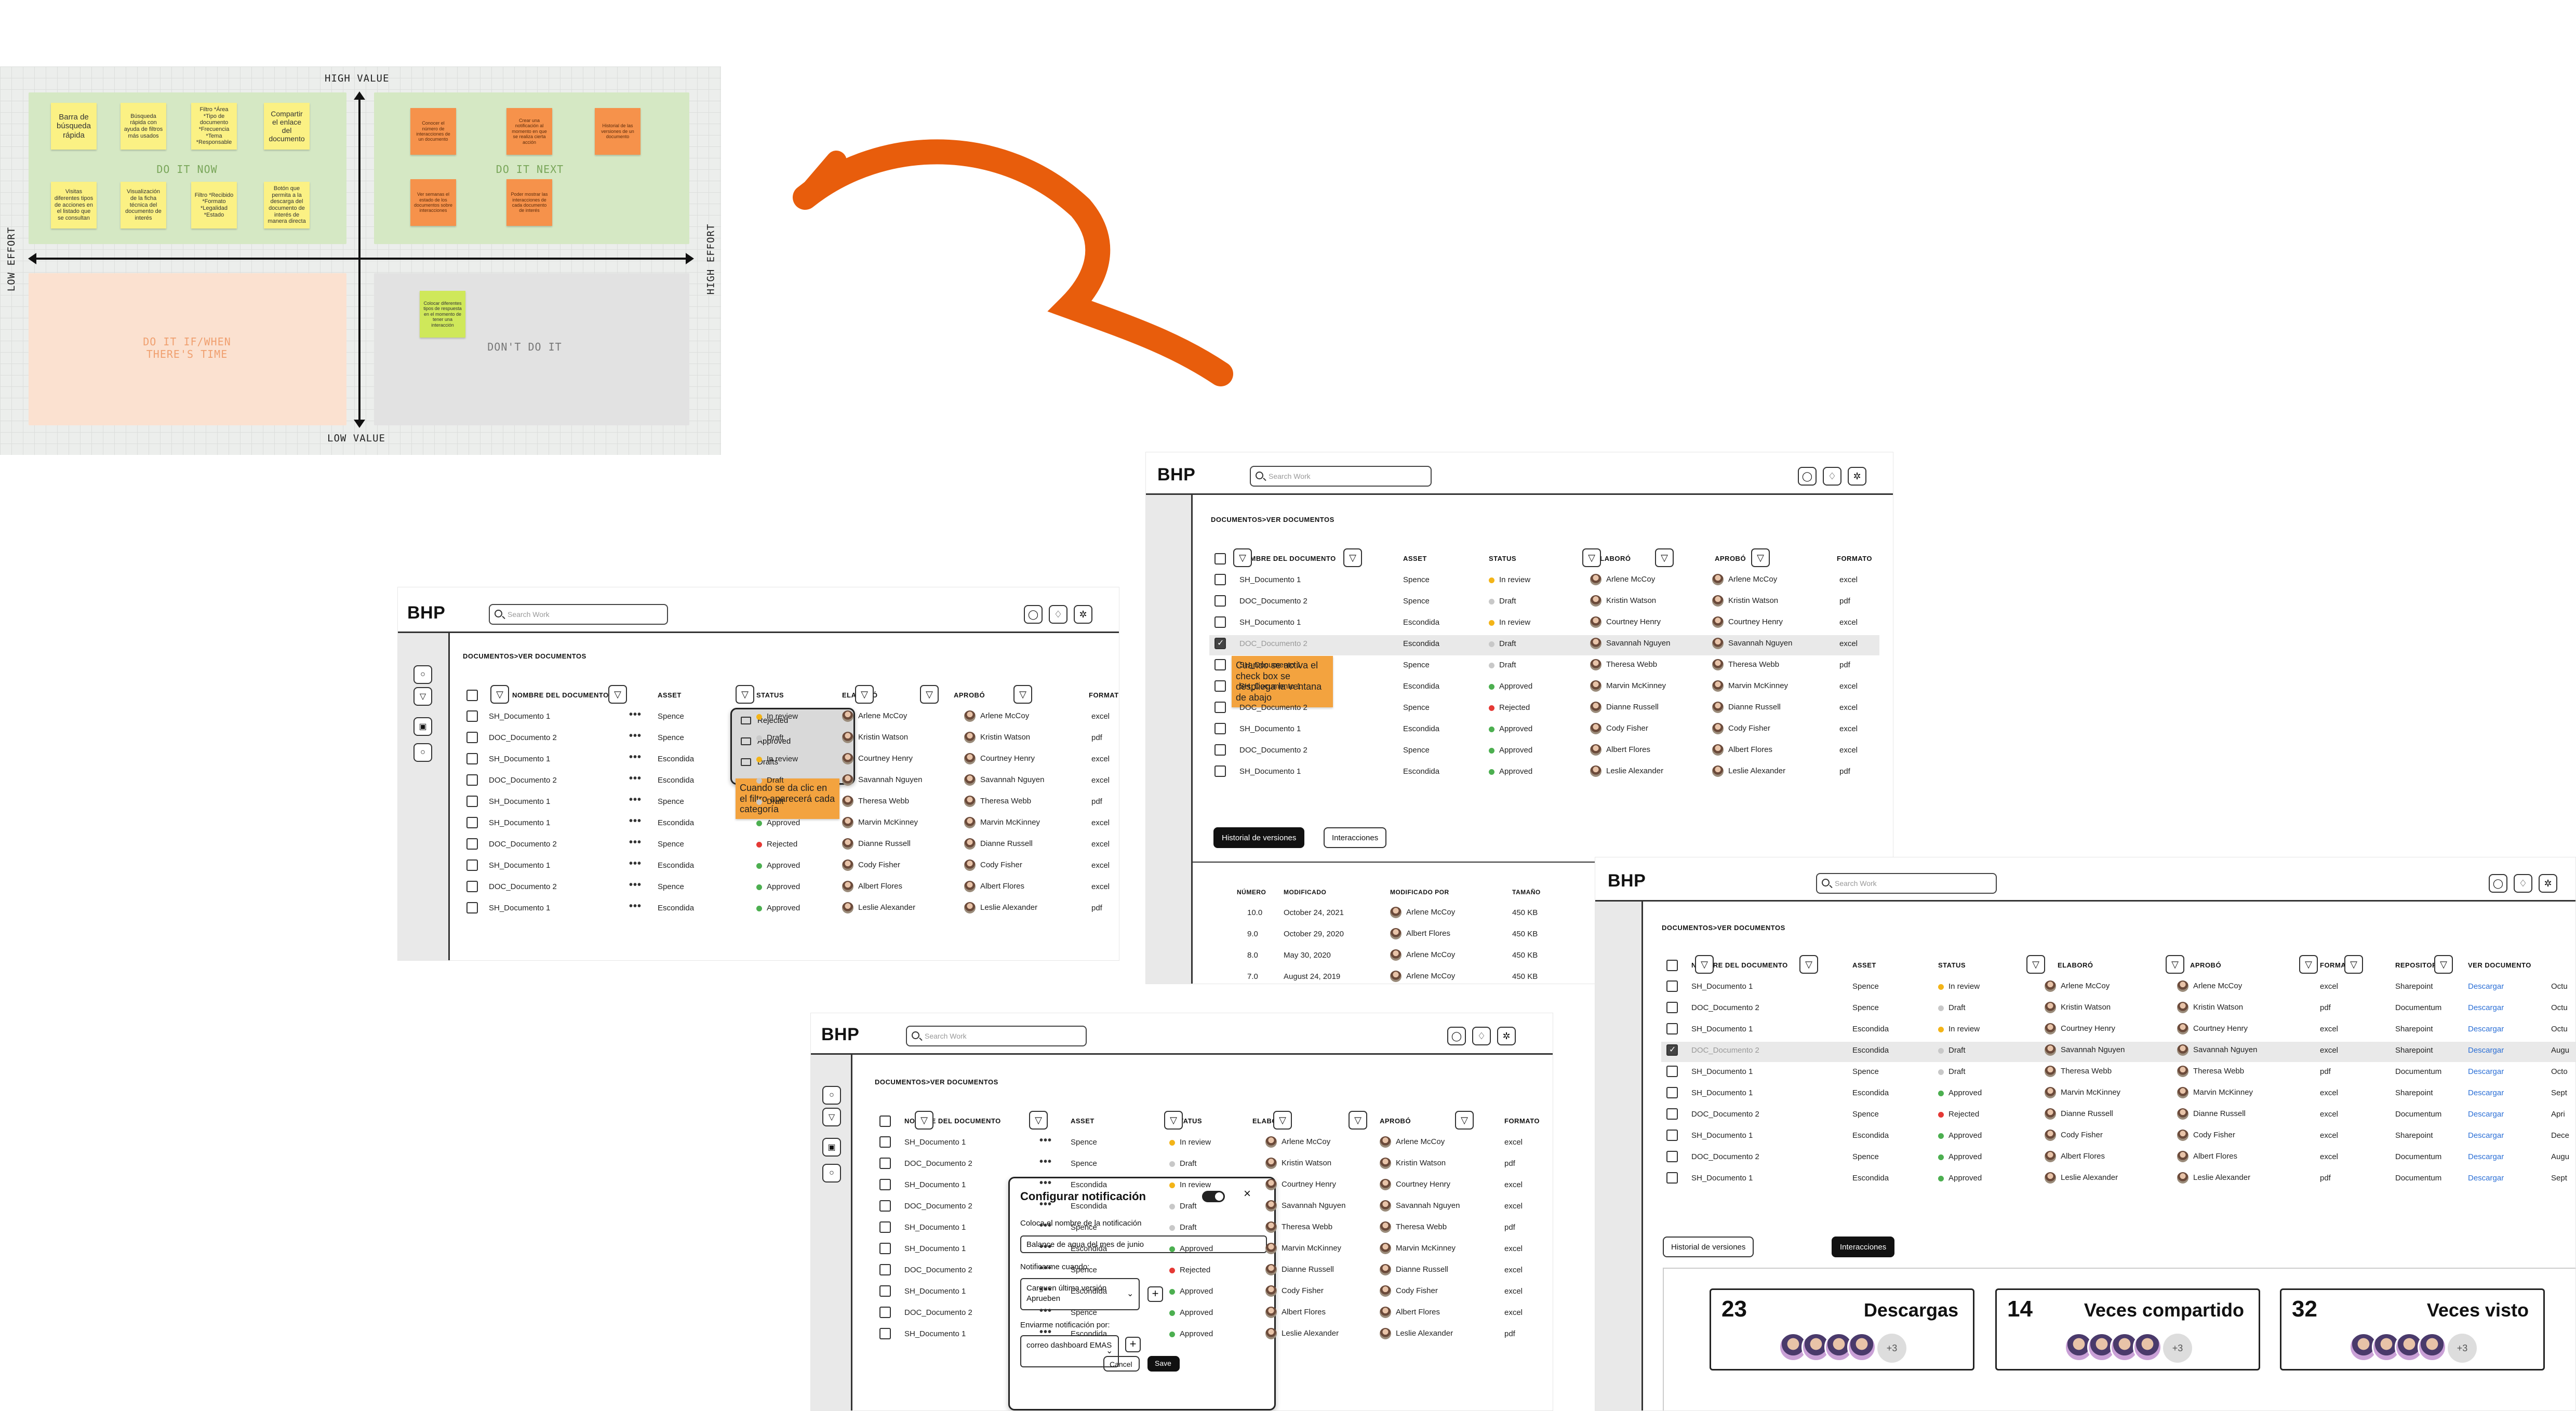  I want to click on gear-icon: ✲, so click(1083, 615).